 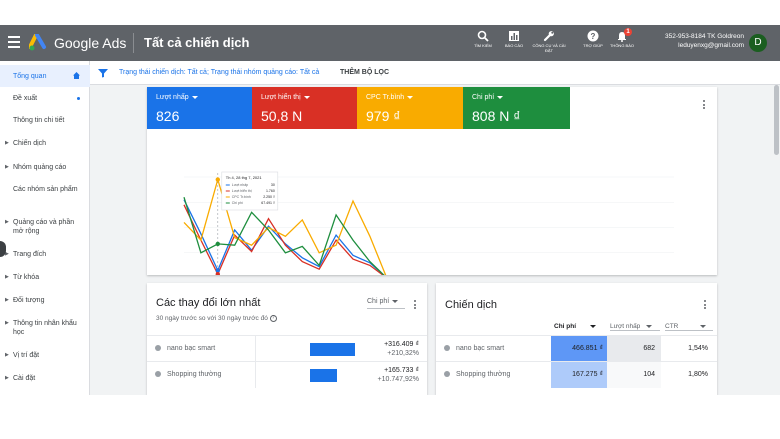 I want to click on sidebar-item-label: Từ khóa, so click(x=26, y=277).